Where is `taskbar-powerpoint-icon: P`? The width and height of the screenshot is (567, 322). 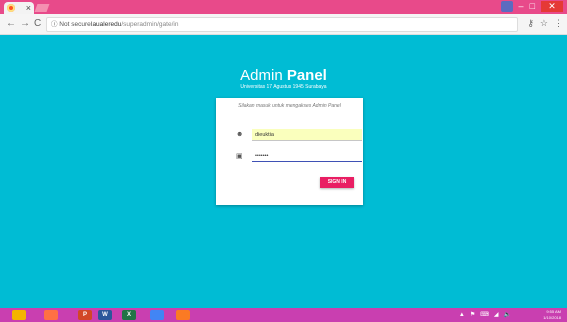 taskbar-powerpoint-icon: P is located at coordinates (85, 315).